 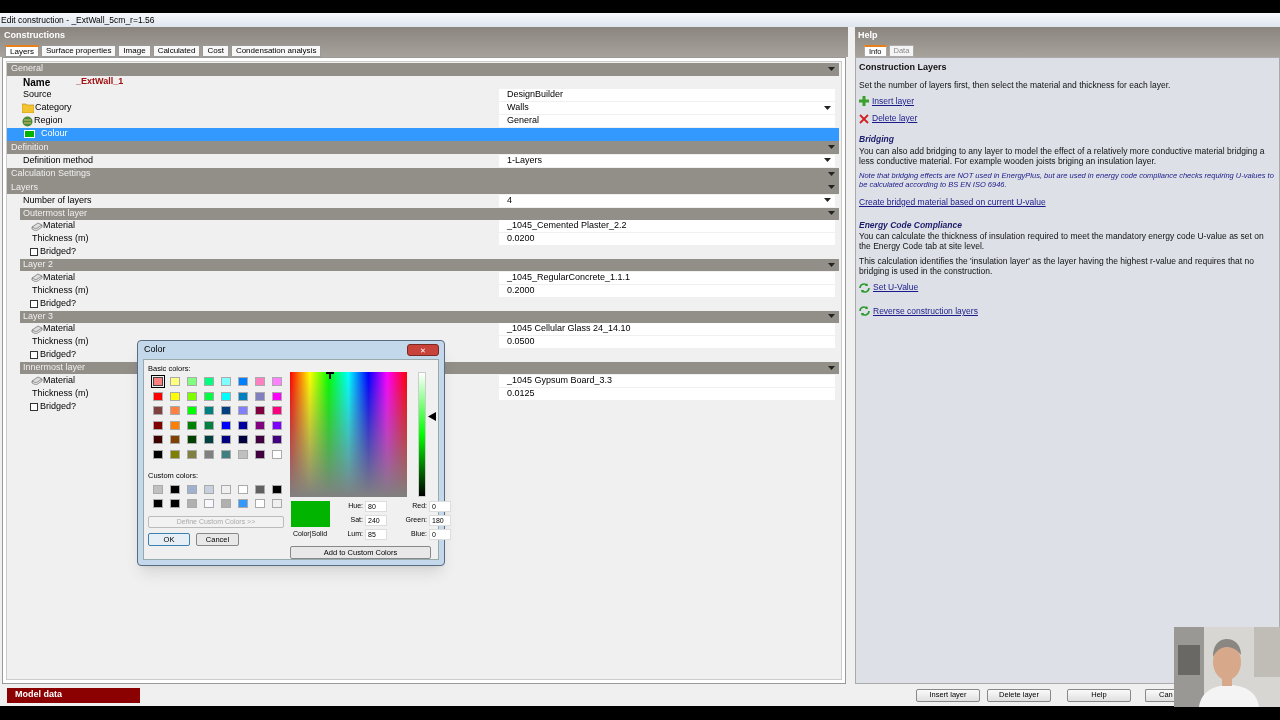 What do you see at coordinates (1062, 241) in the screenshot?
I see `help-text: You can calculate the thickness of insulation required to meet the mandatory energy code U-value as set on the Energy Code tab at site level.` at bounding box center [1062, 241].